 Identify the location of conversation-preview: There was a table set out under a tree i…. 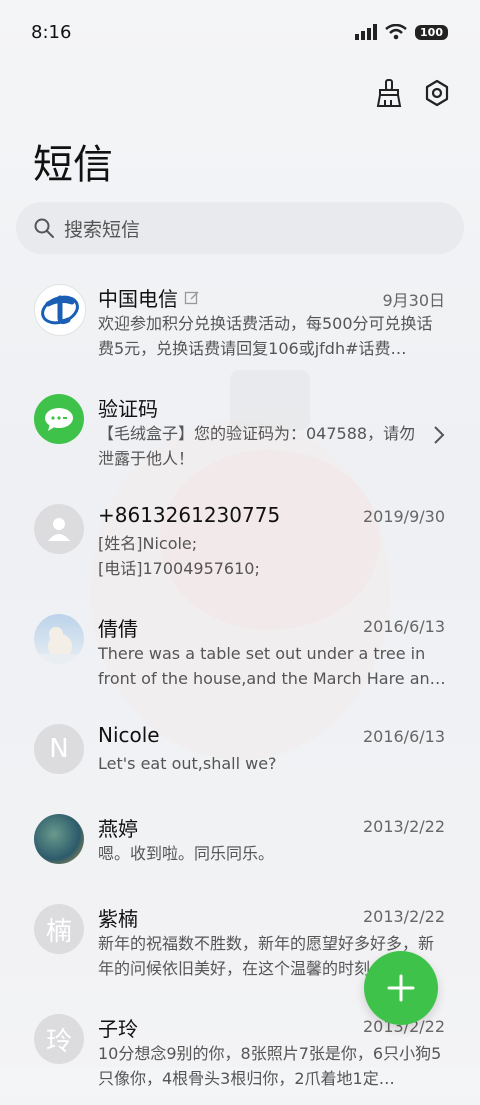
(272, 666).